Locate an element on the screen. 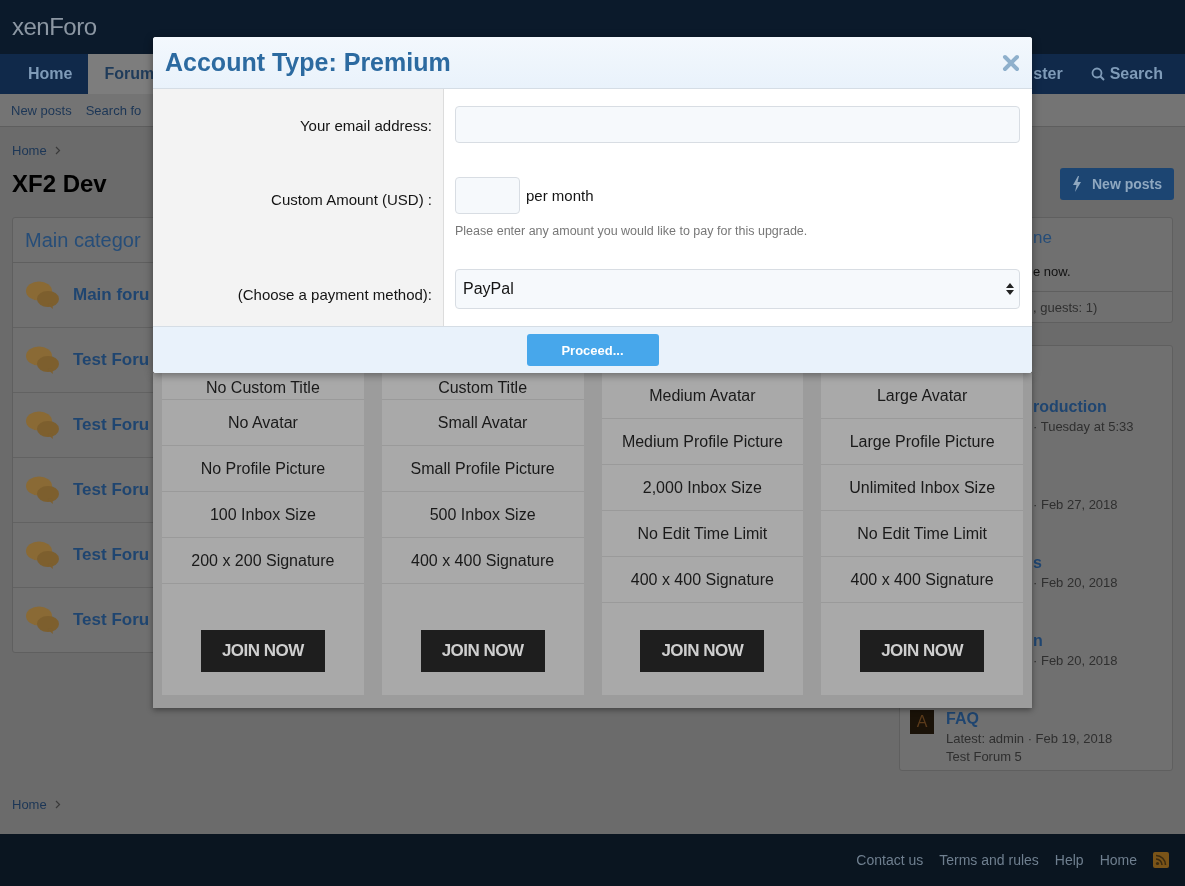  subnav-link: New posts is located at coordinates (41, 110).